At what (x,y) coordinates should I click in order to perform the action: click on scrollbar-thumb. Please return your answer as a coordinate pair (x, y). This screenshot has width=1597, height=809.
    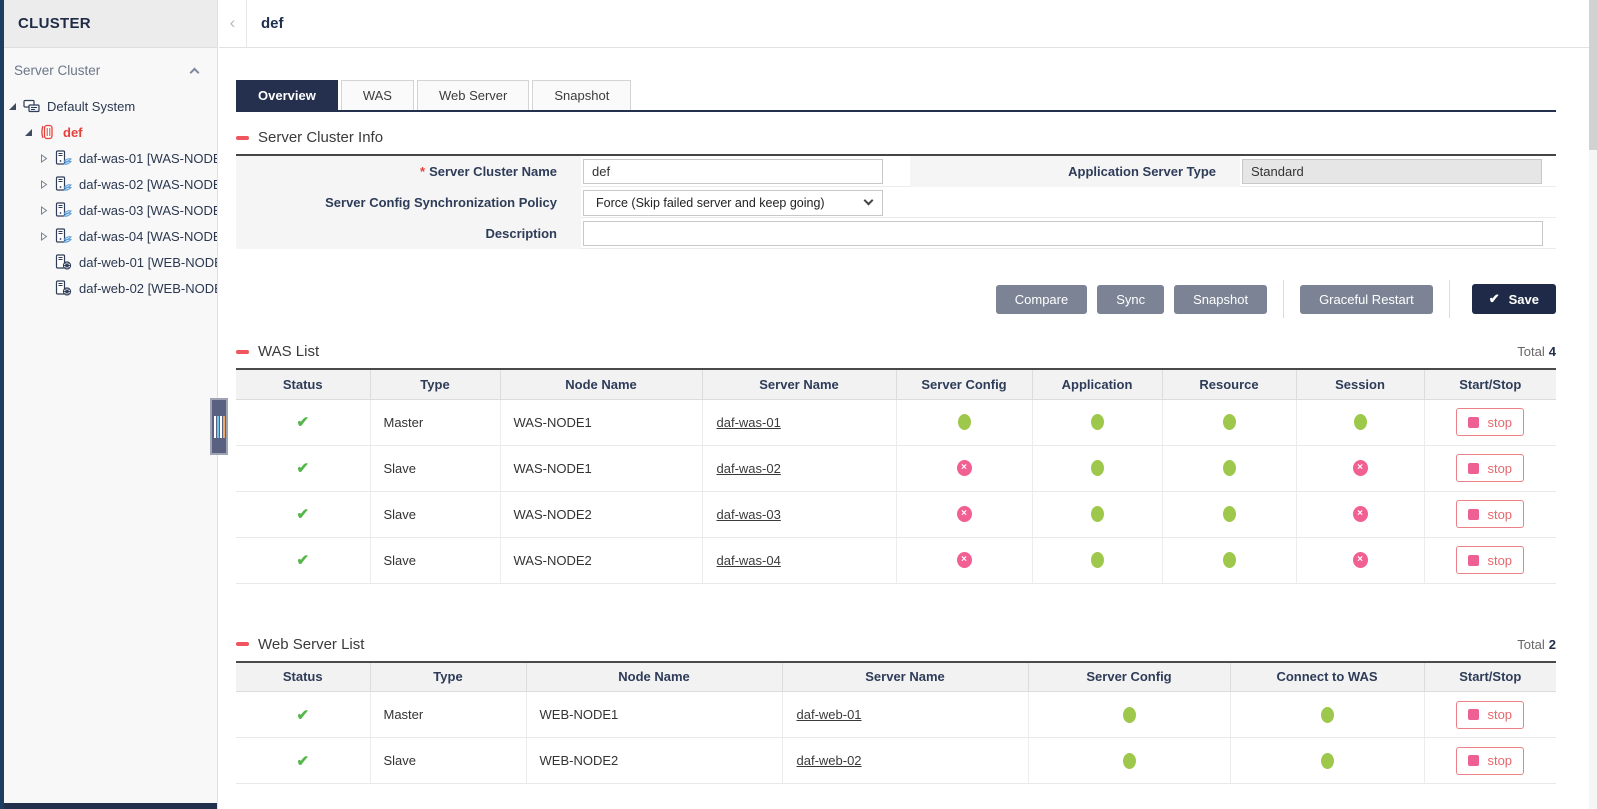
    Looking at the image, I should click on (1593, 75).